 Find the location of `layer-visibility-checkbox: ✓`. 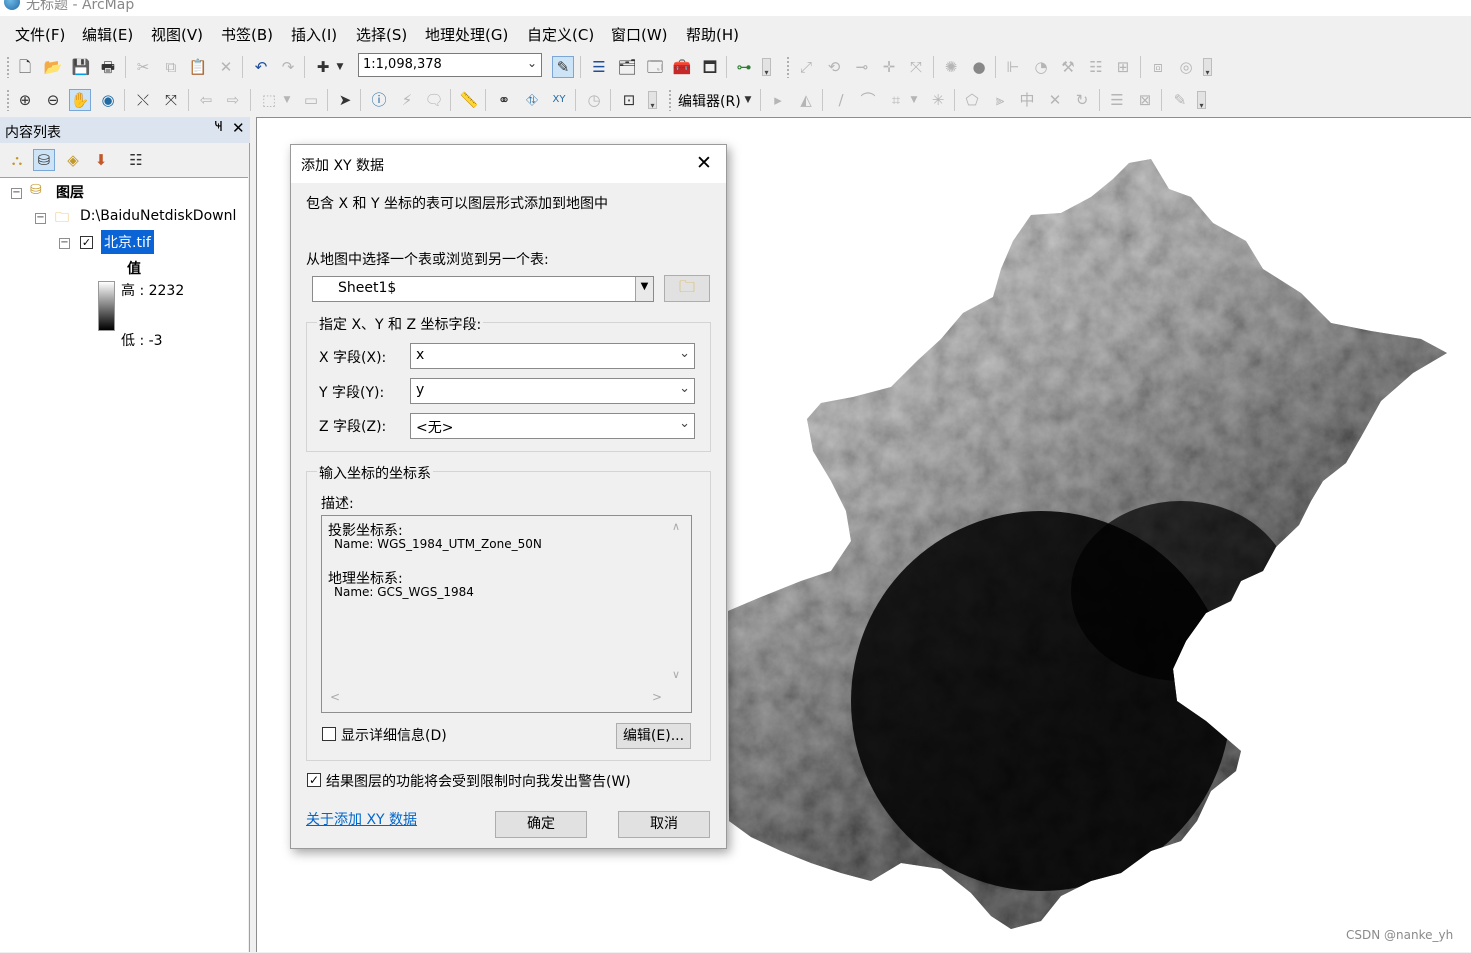

layer-visibility-checkbox: ✓ is located at coordinates (86, 242).